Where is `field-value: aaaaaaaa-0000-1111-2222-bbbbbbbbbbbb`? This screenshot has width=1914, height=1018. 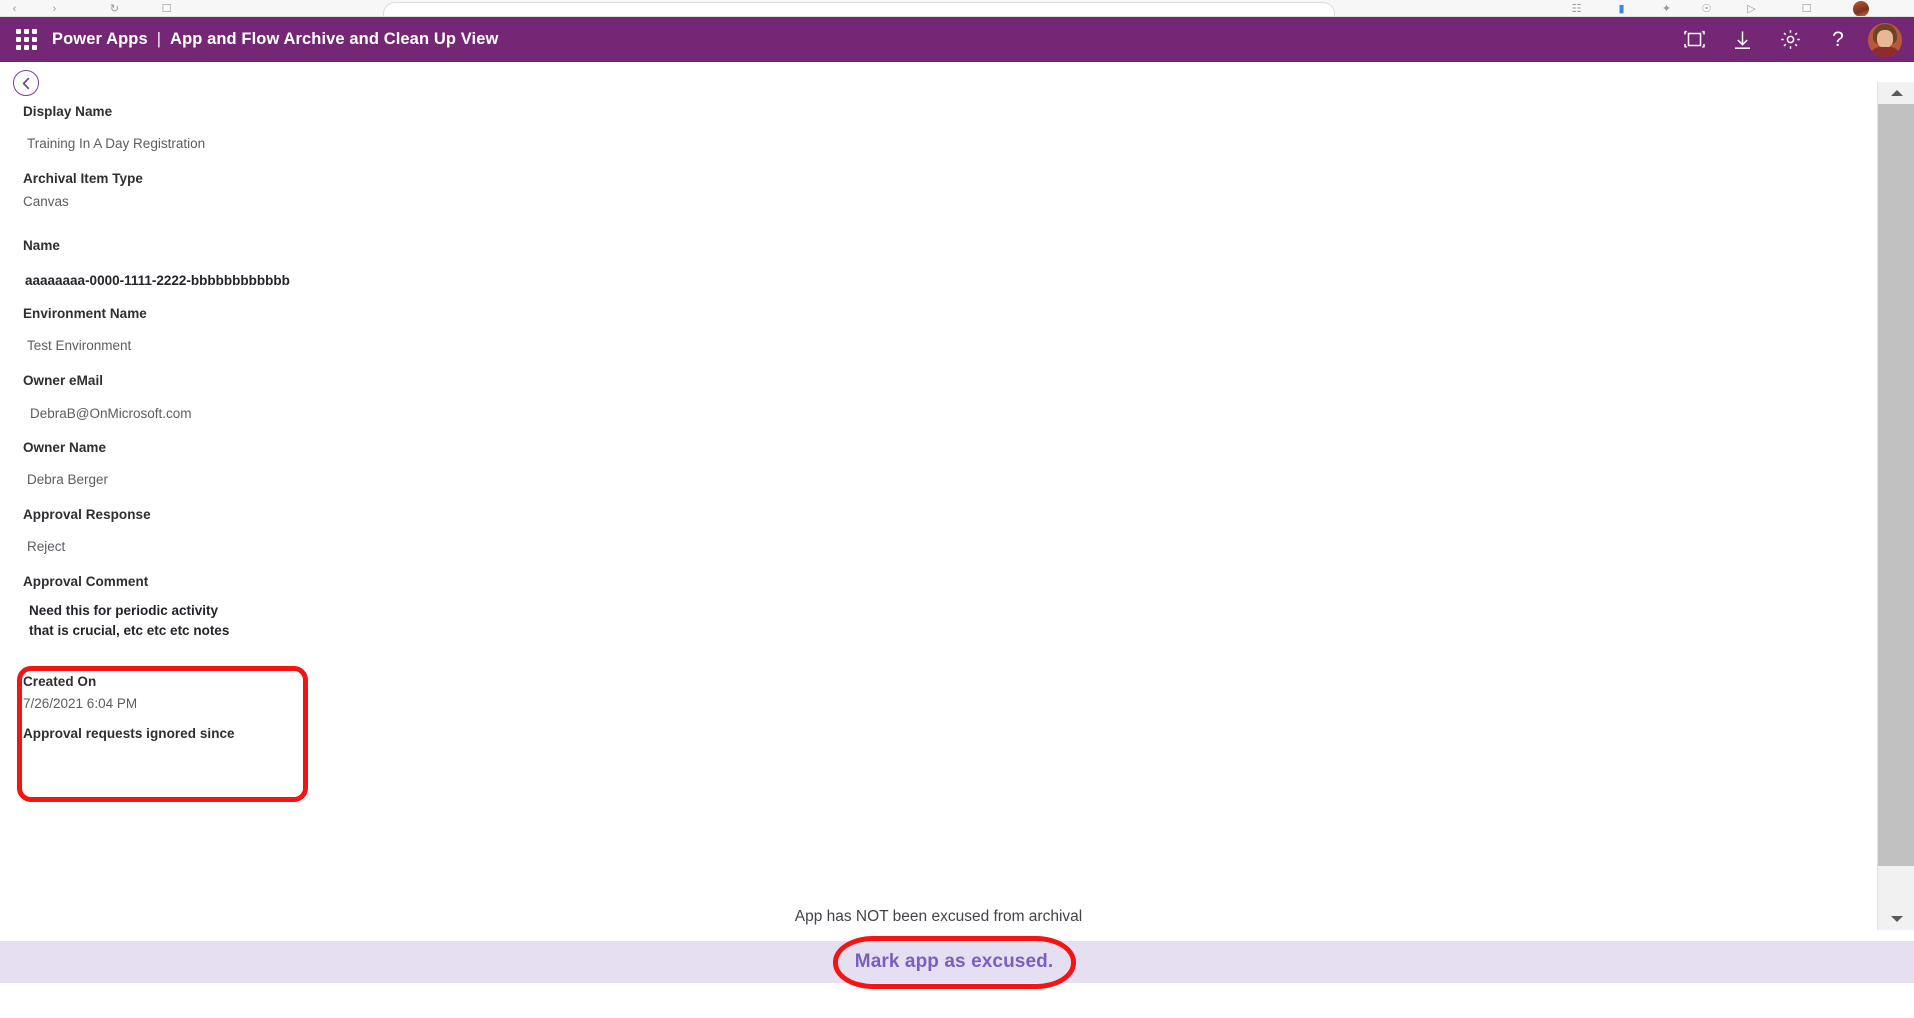 field-value: aaaaaaaa-0000-1111-2222-bbbbbbbbbbbb is located at coordinates (157, 280).